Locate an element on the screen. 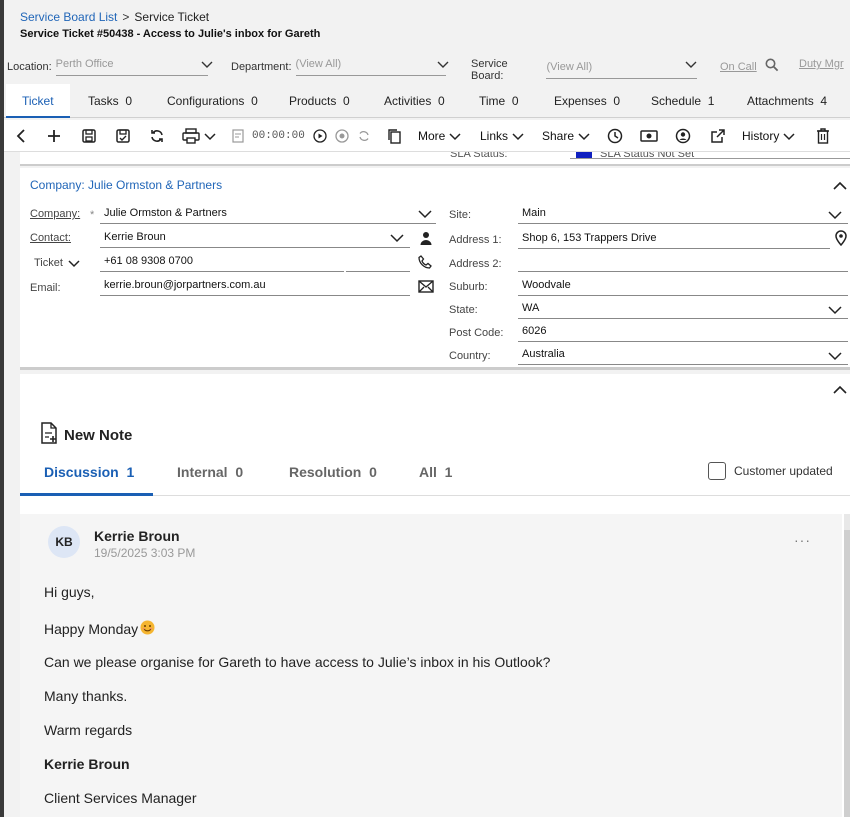 The height and width of the screenshot is (817, 850). country-field: Australia is located at coordinates (683, 356).